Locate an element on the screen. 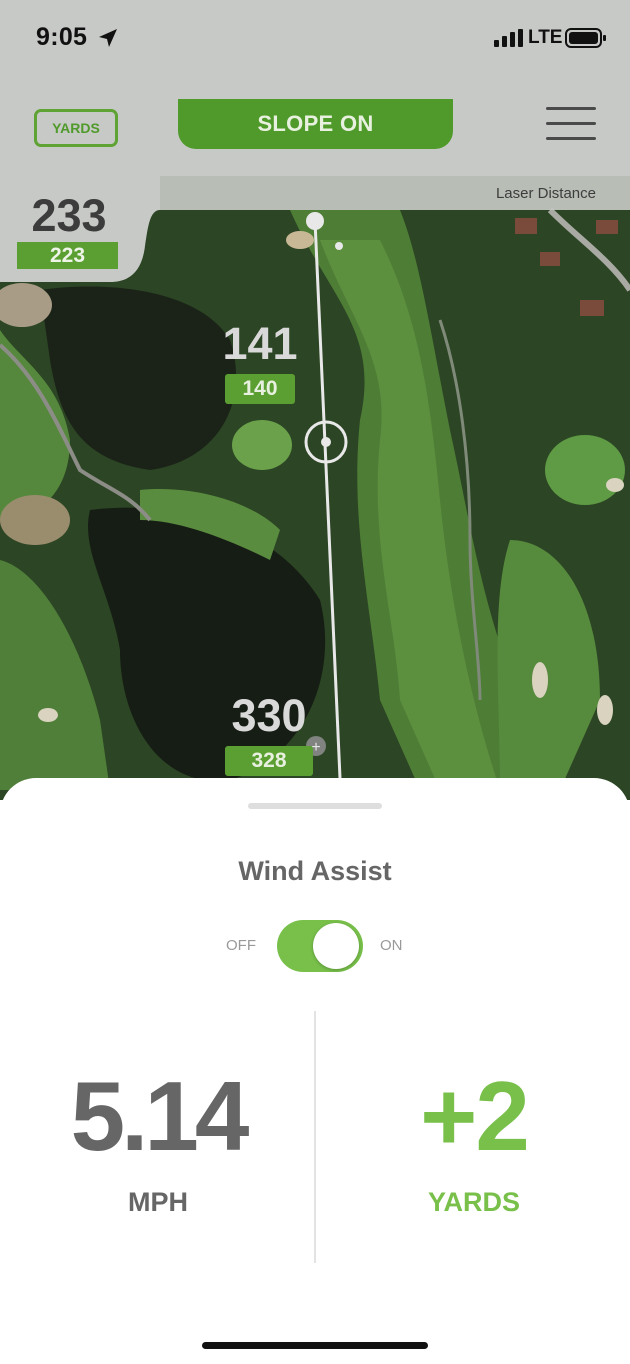  tee-adjusted-distance: 328 is located at coordinates (269, 761).